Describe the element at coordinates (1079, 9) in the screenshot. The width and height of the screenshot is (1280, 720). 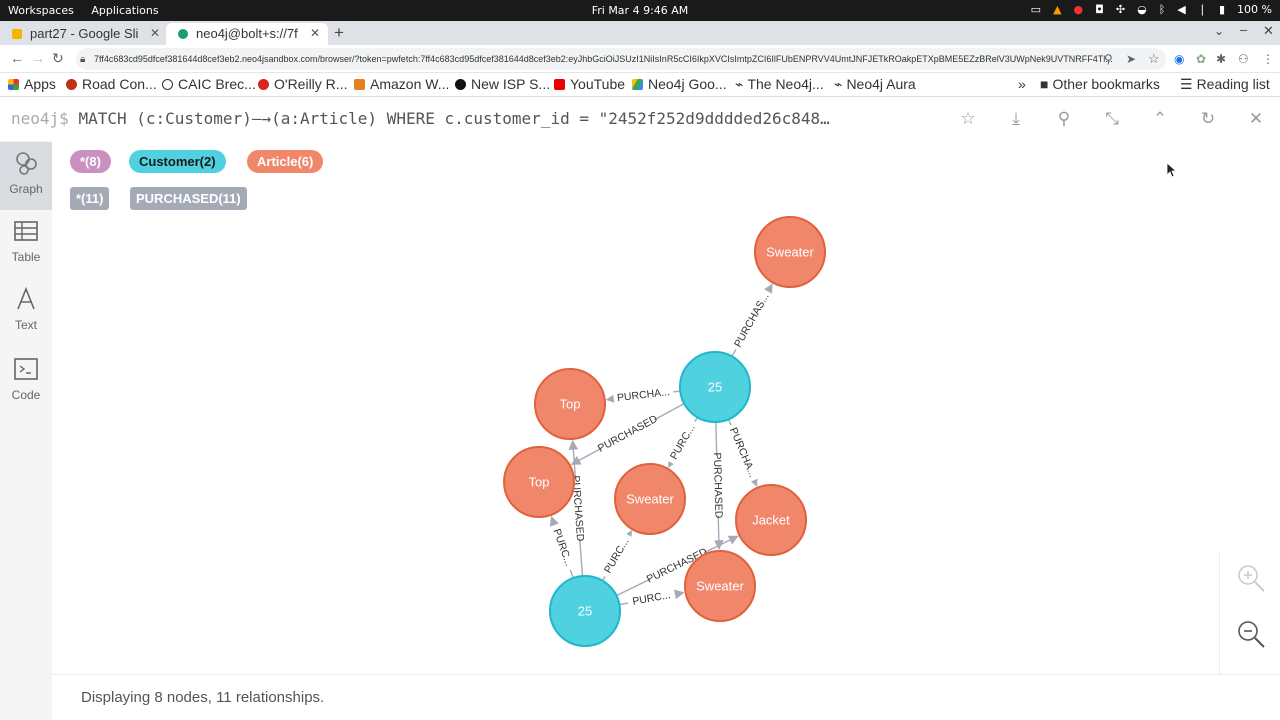
I see `chrome-tray-icon: ●` at that location.